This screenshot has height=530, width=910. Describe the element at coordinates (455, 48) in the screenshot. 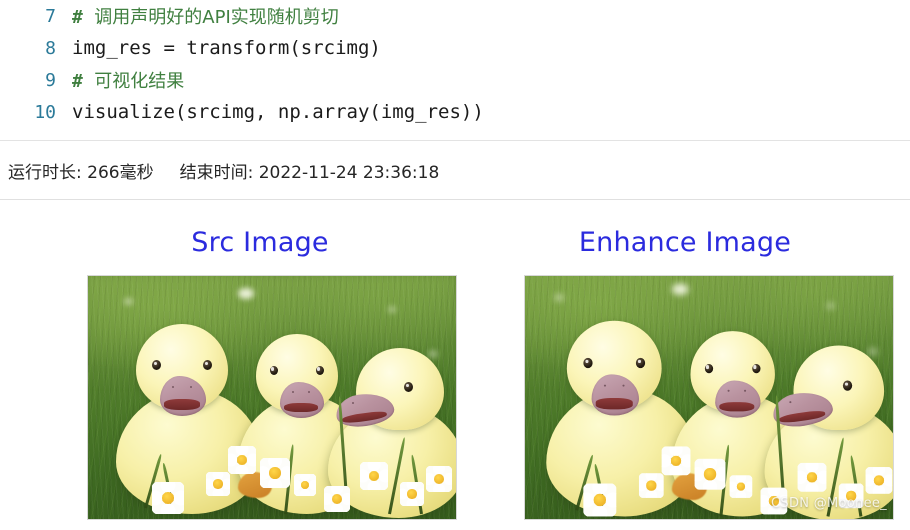

I see `code-line: 8 img_res = transform(srcimg)` at that location.